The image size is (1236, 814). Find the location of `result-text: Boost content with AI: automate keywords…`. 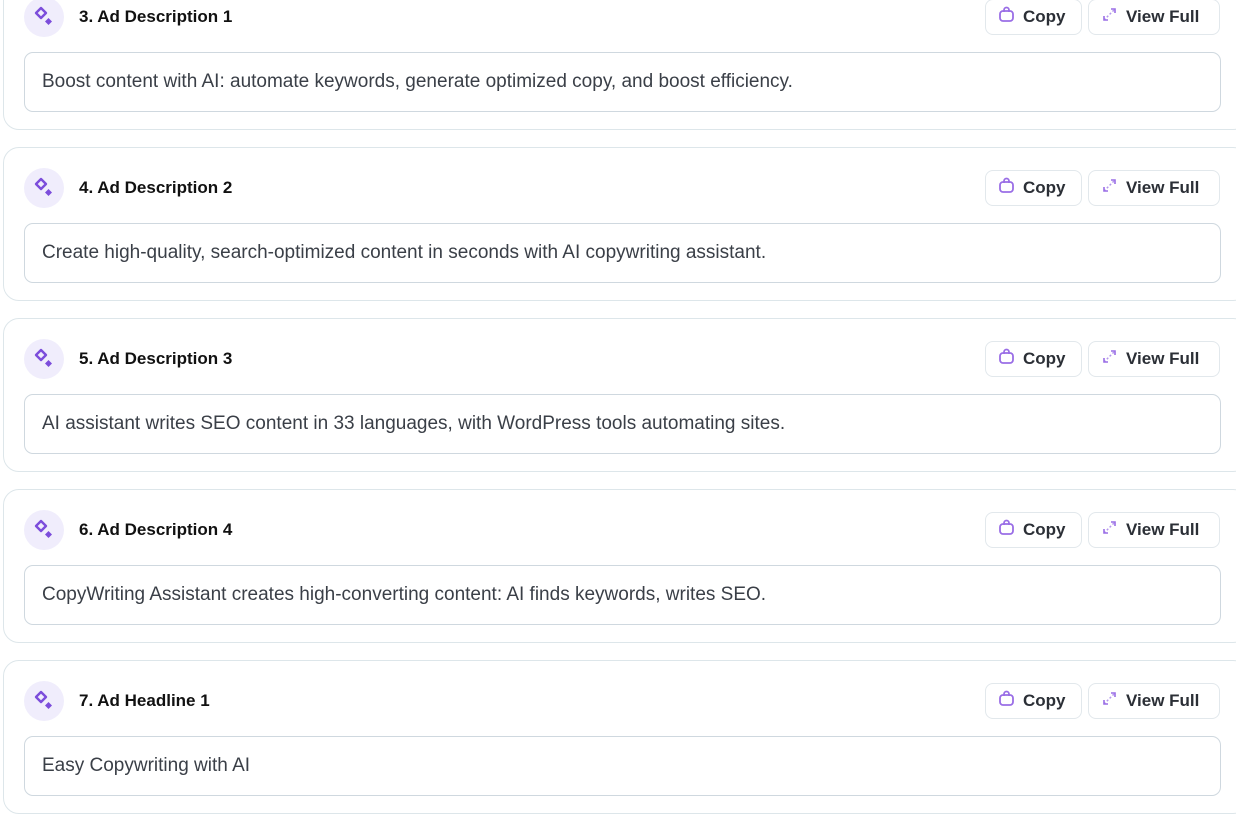

result-text: Boost content with AI: automate keywords… is located at coordinates (622, 82).